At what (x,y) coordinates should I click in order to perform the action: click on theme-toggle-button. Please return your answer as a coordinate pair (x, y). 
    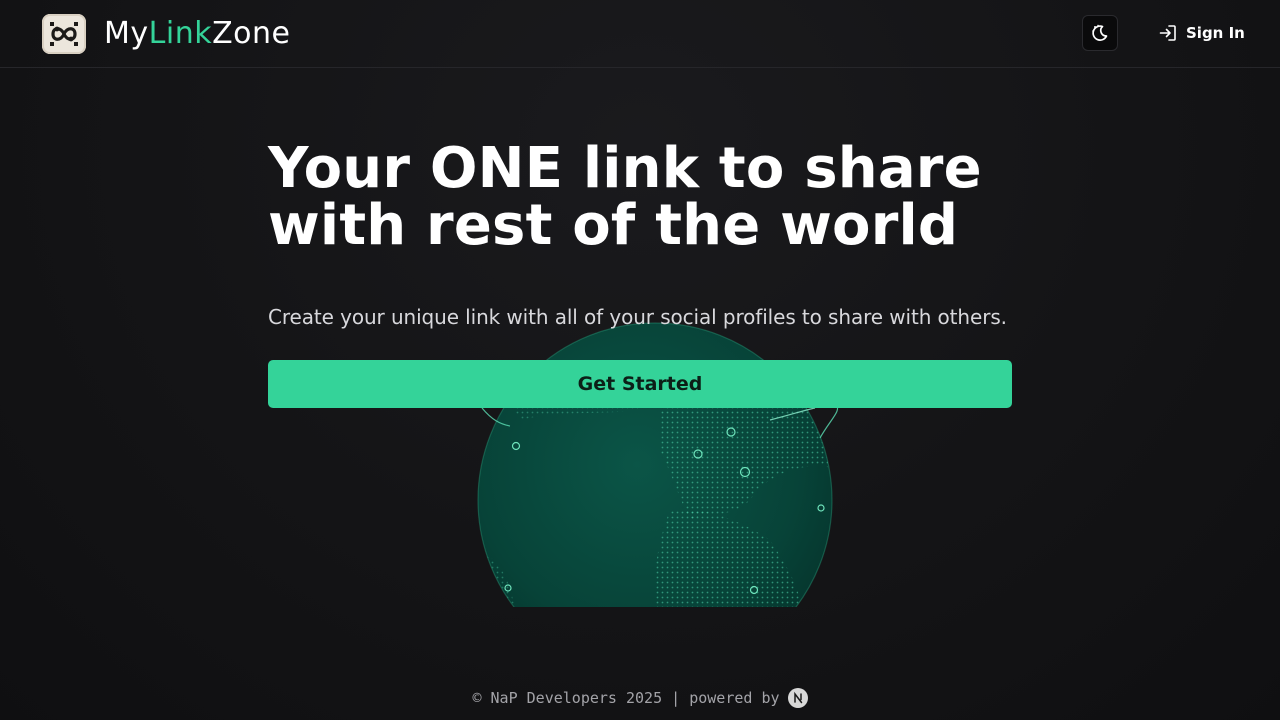
    Looking at the image, I should click on (1100, 33).